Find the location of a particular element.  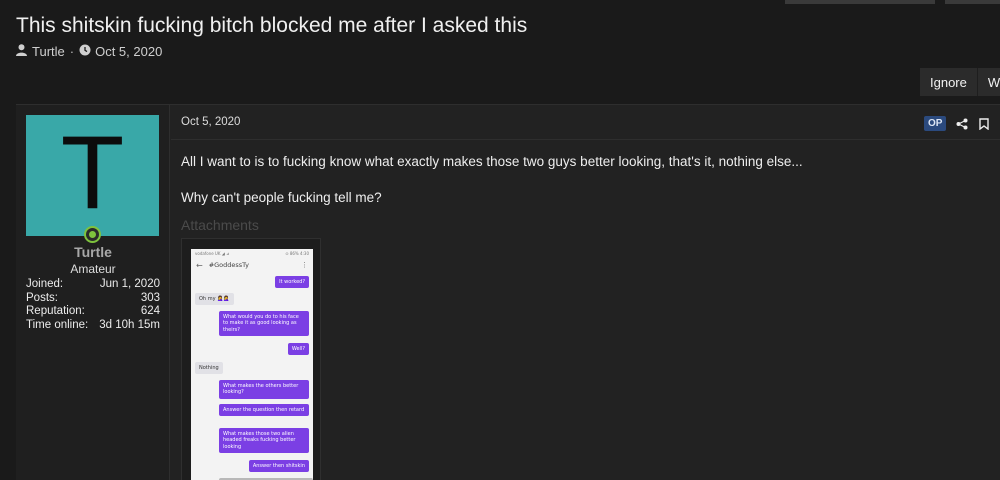

avatar: T is located at coordinates (92, 175).